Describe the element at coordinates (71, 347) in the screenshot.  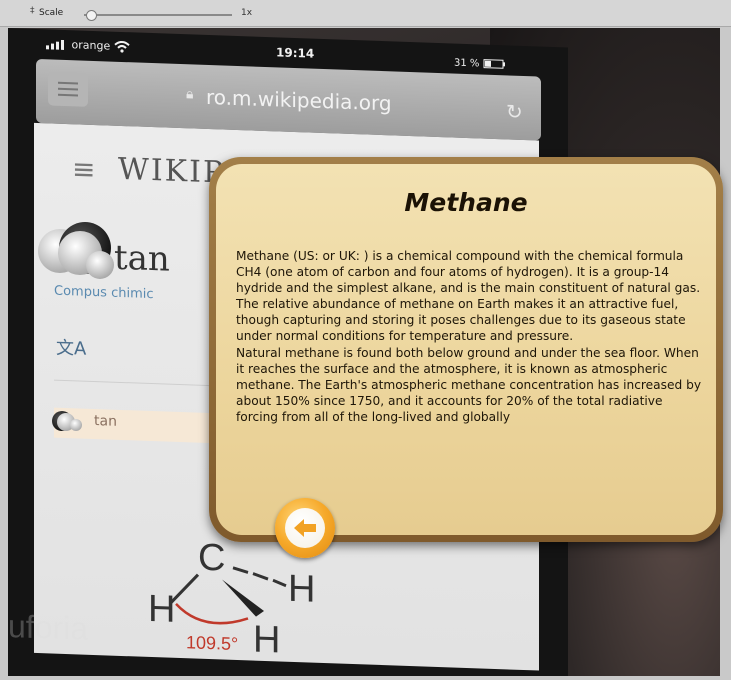
I see `translate-icon: 文A` at that location.